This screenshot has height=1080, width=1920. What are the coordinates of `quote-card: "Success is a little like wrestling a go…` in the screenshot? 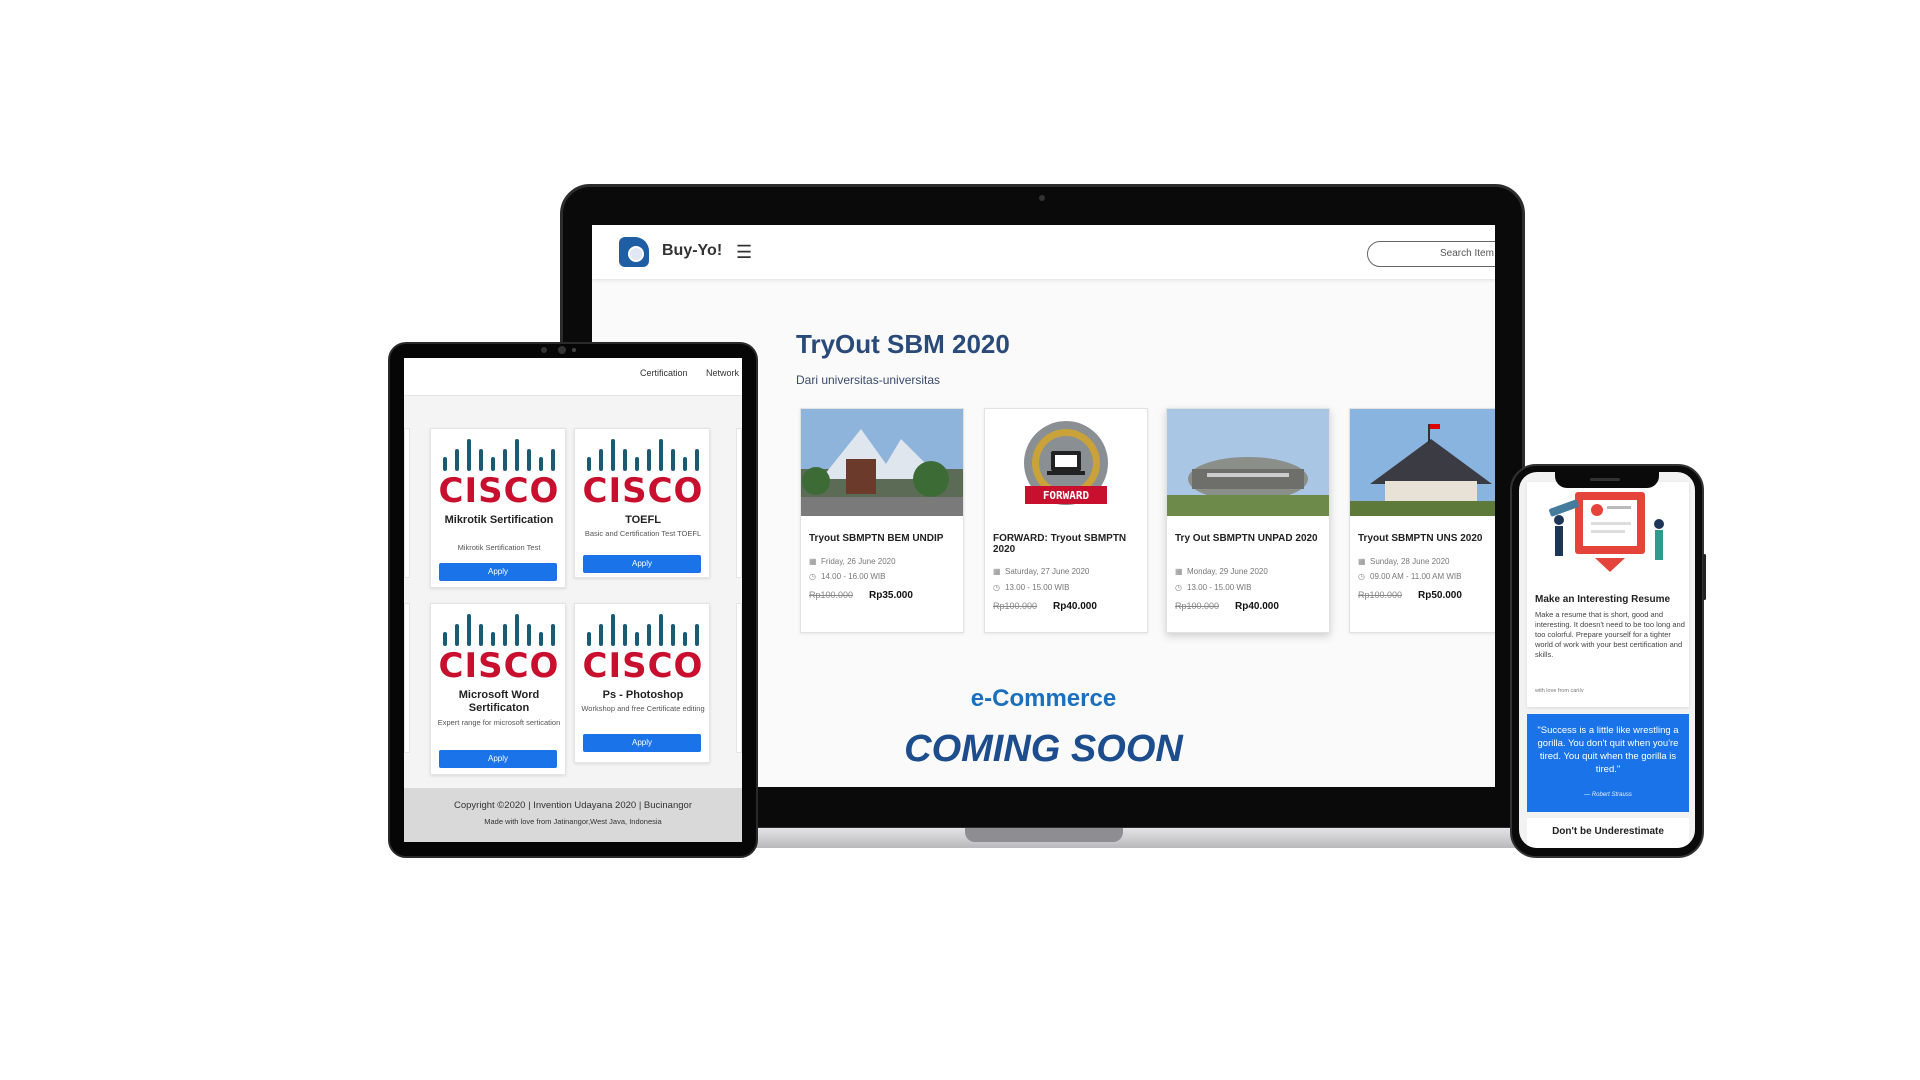 It's located at (1608, 763).